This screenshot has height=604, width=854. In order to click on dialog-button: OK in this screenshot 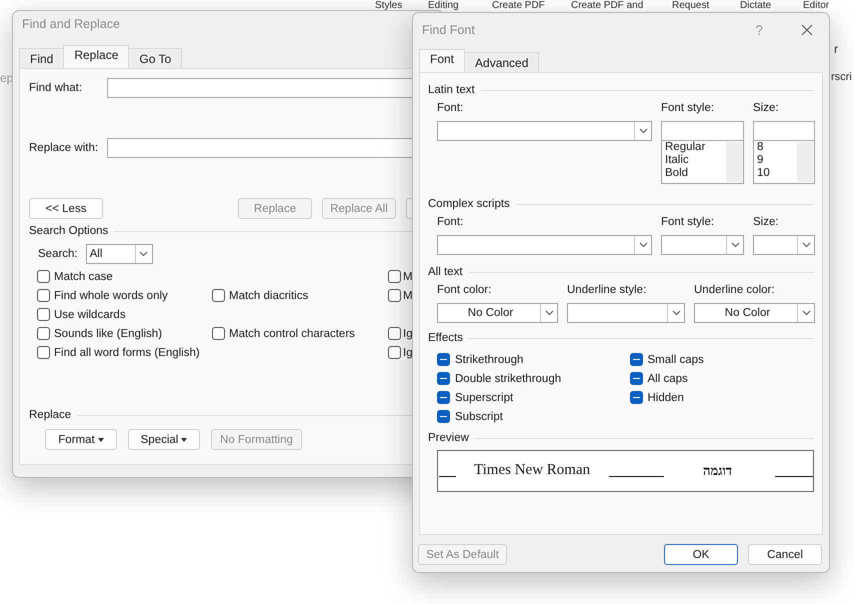, I will do `click(701, 554)`.